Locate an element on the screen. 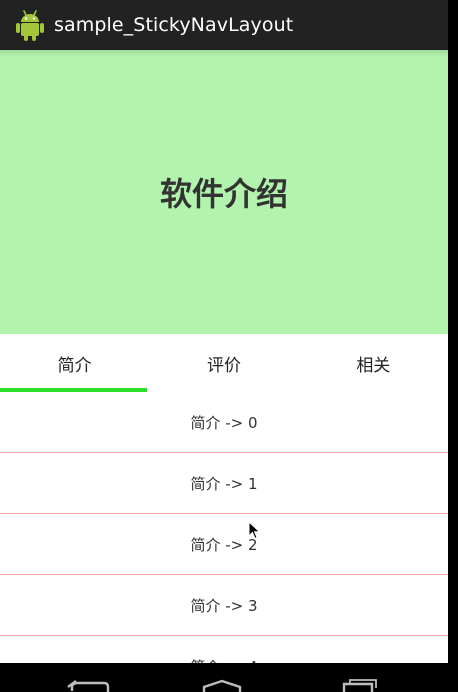  list-item: 简介 -> 3 is located at coordinates (224, 605).